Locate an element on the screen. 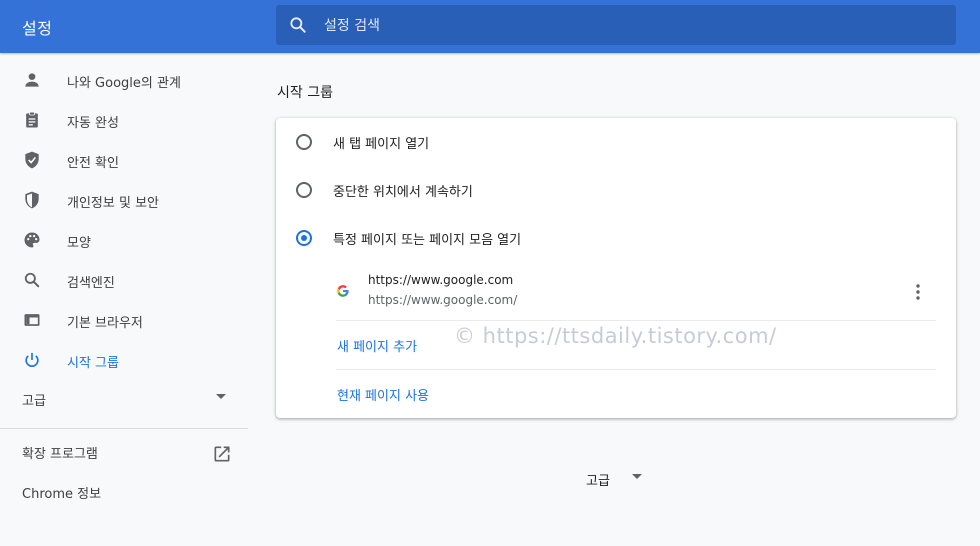 This screenshot has width=980, height=546. sidebar-item-label: 모양 is located at coordinates (79, 243).